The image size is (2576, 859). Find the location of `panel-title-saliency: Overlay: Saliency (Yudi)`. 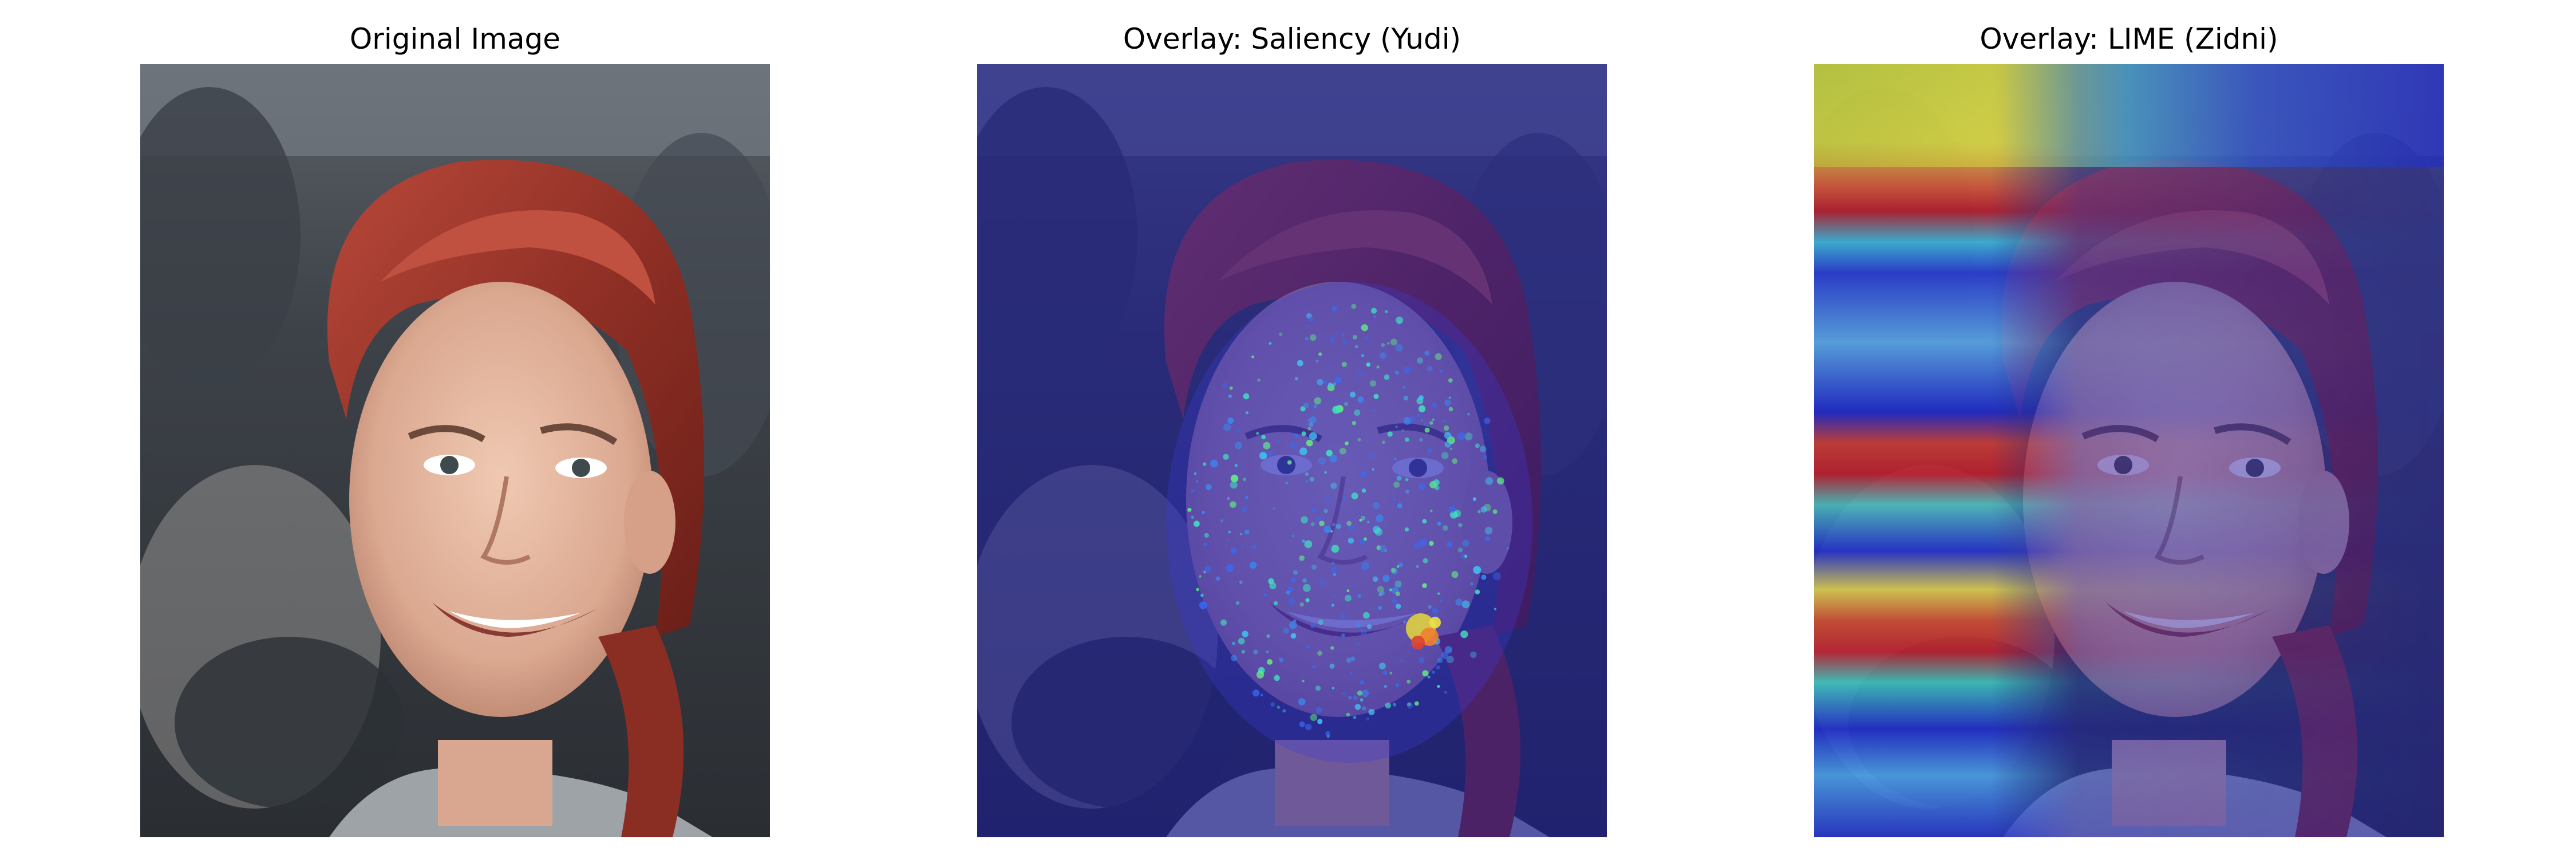

panel-title-saliency: Overlay: Saliency (Yudi) is located at coordinates (1292, 39).